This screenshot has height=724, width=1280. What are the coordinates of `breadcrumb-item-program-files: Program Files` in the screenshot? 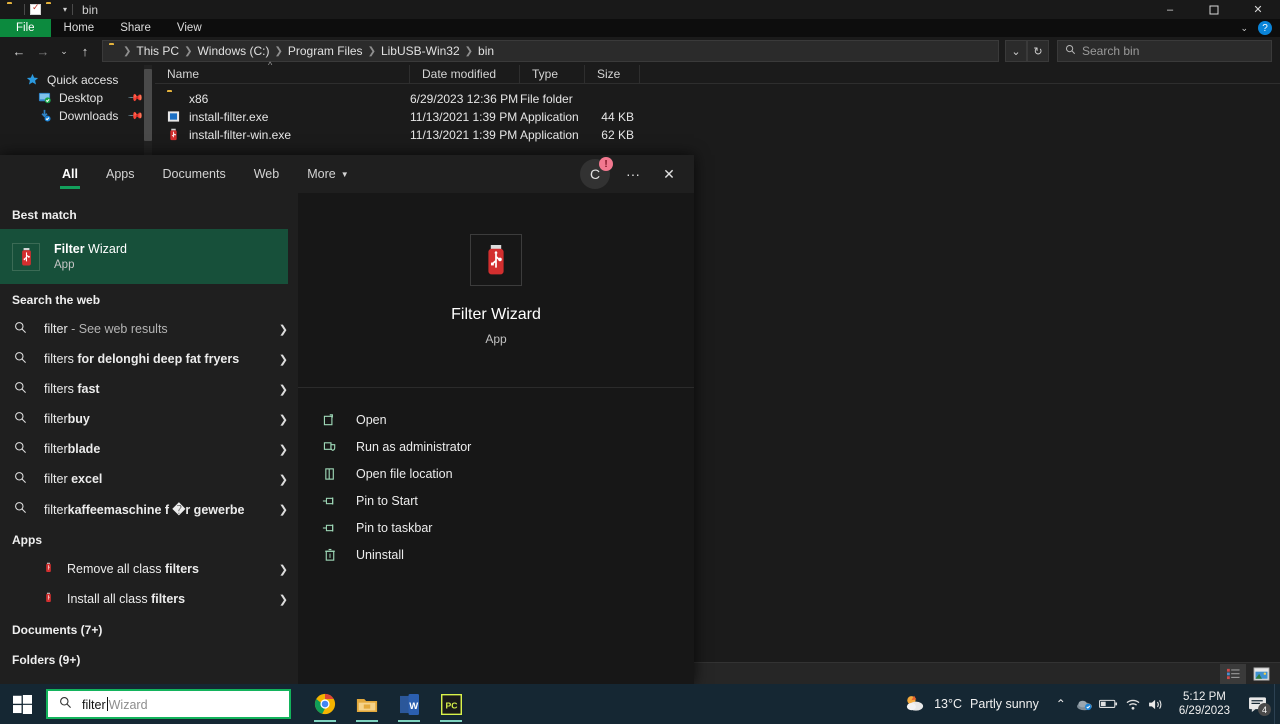 It's located at (325, 51).